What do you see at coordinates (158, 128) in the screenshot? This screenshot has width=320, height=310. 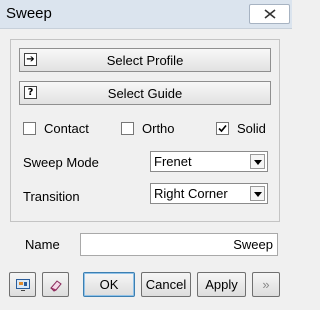 I see `ortho-checkbox-label: Ortho` at bounding box center [158, 128].